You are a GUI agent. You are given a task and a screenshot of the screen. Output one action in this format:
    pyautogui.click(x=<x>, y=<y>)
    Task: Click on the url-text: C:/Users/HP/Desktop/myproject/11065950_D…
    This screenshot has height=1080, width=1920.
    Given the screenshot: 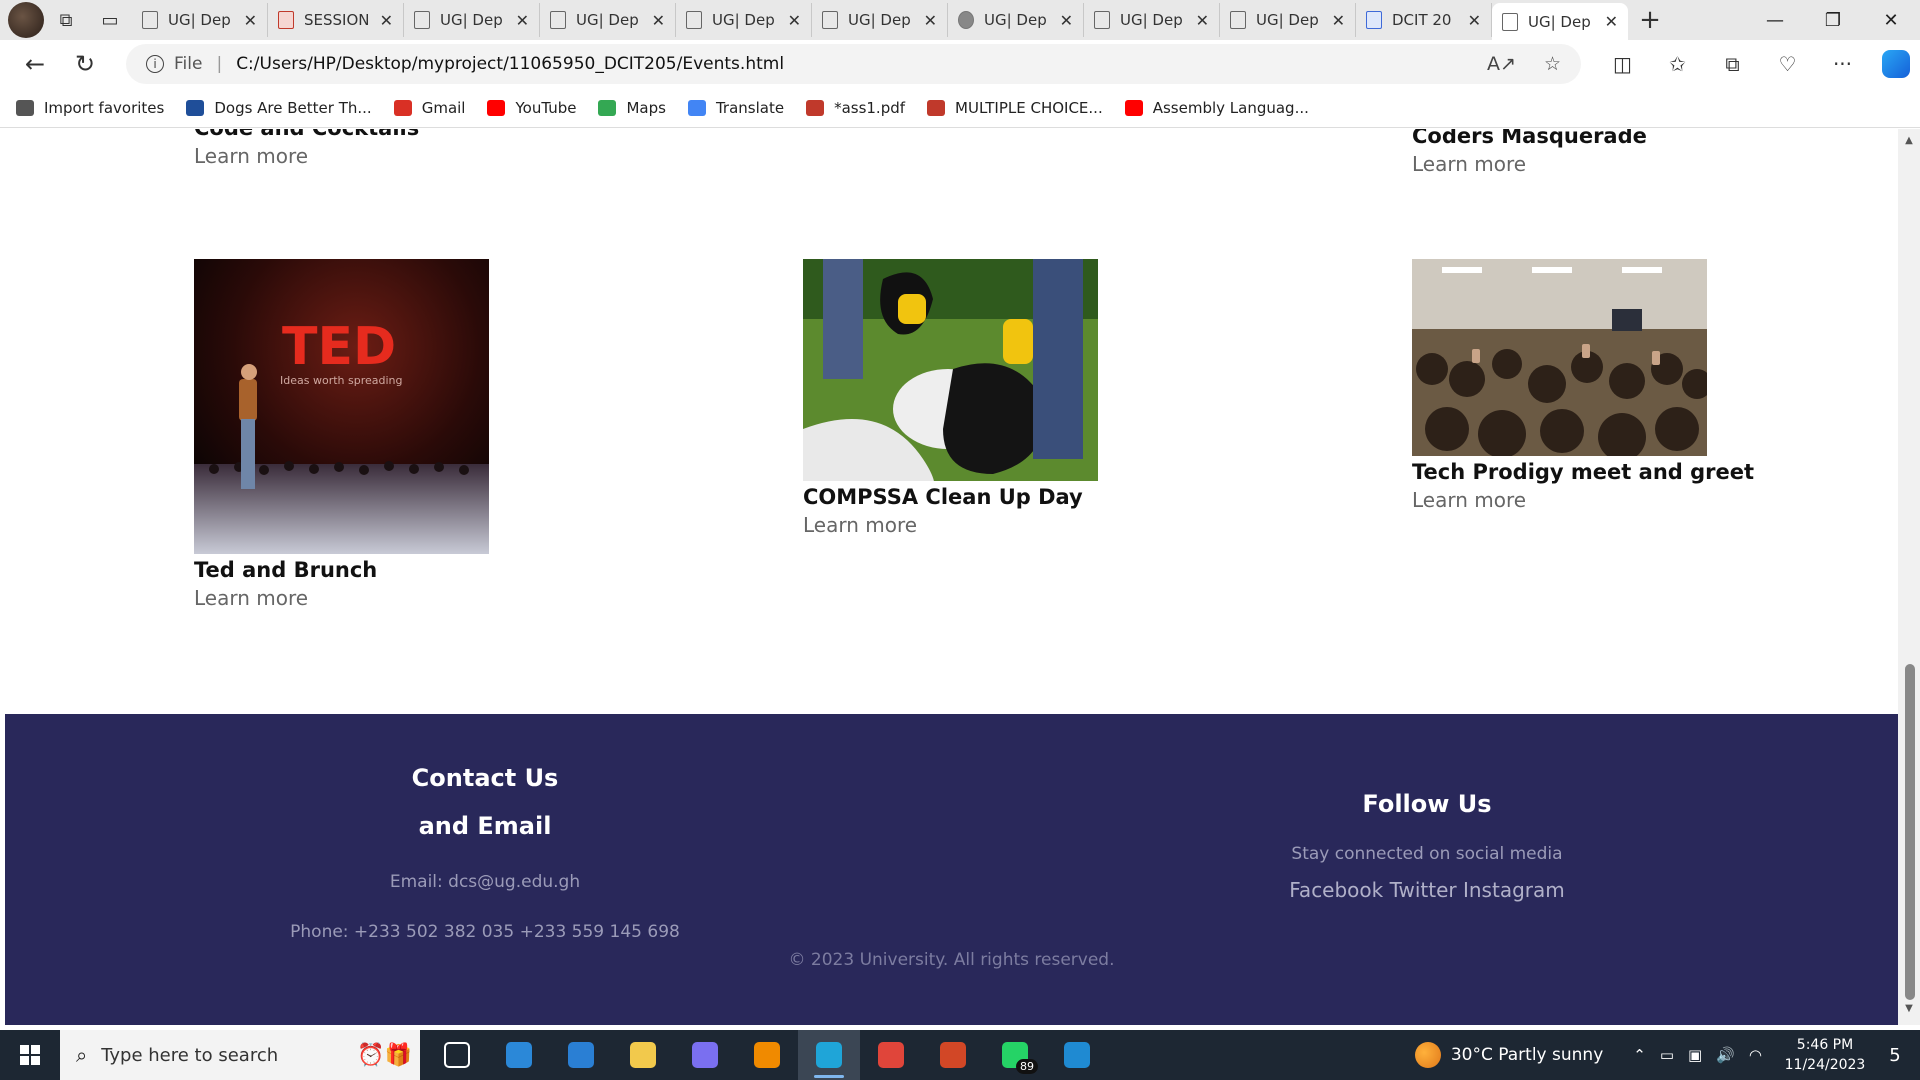 What is the action you would take?
    pyautogui.click(x=510, y=64)
    